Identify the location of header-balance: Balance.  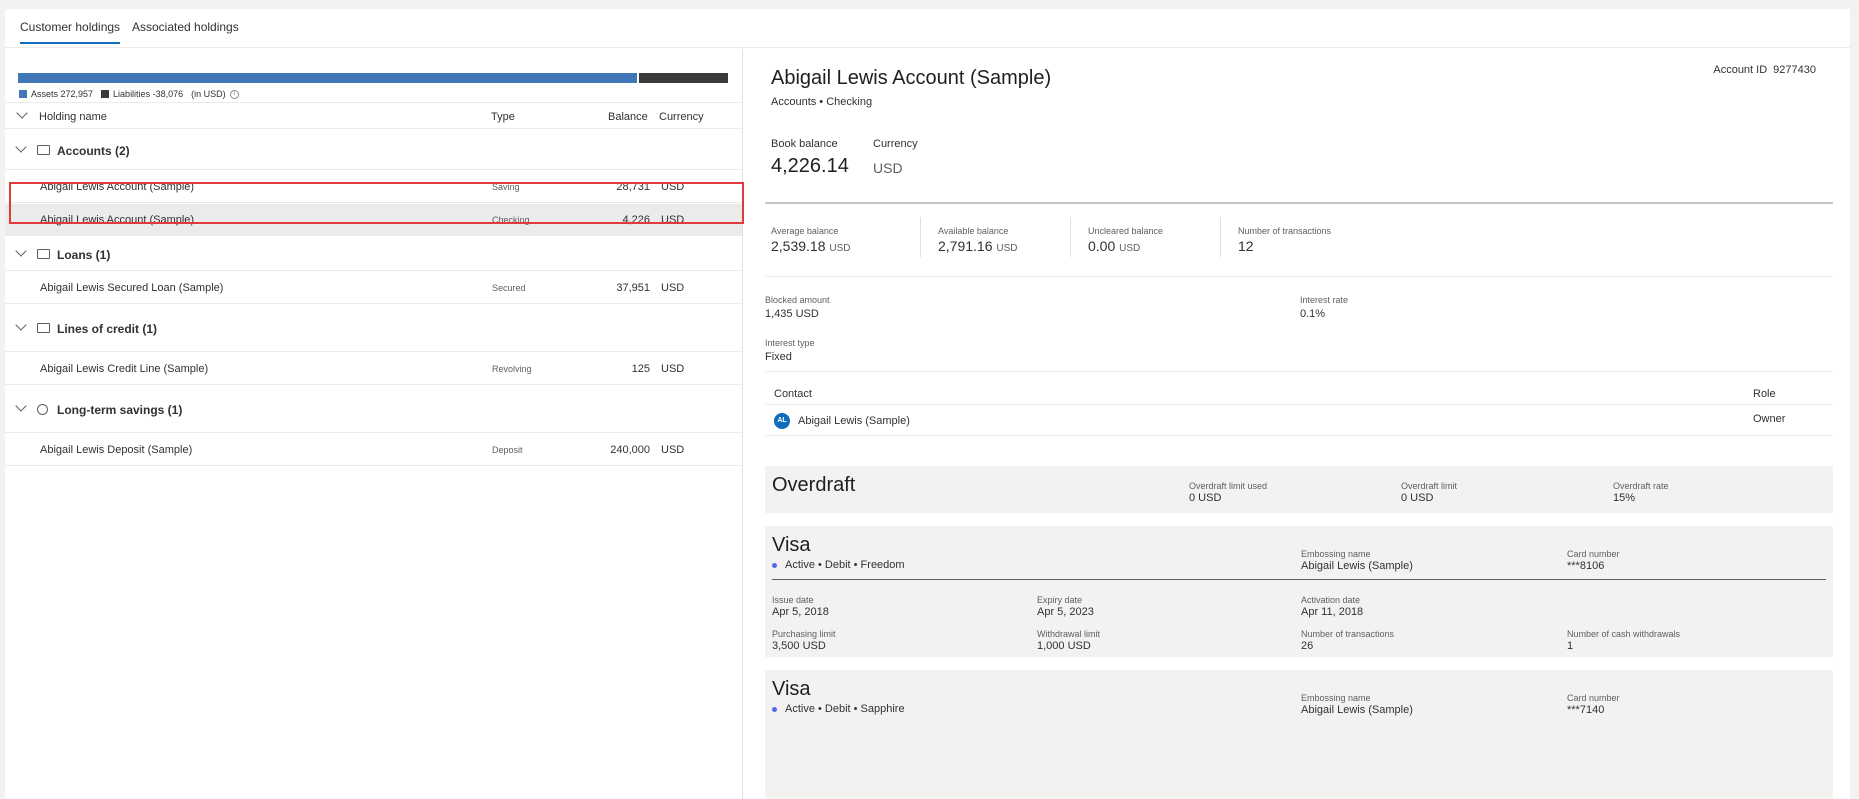
(628, 117).